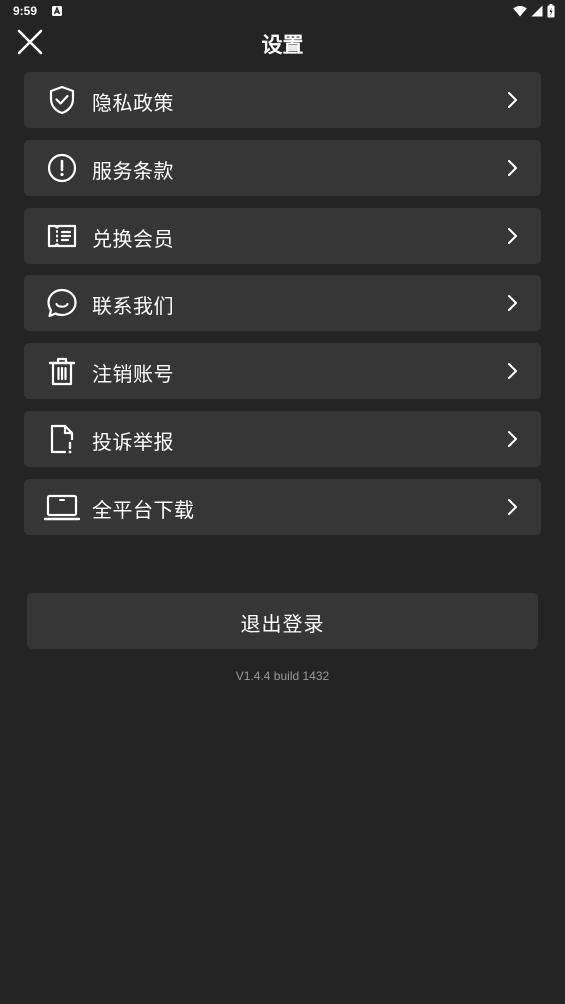 The image size is (565, 1004). I want to click on status-icons, so click(534, 11).